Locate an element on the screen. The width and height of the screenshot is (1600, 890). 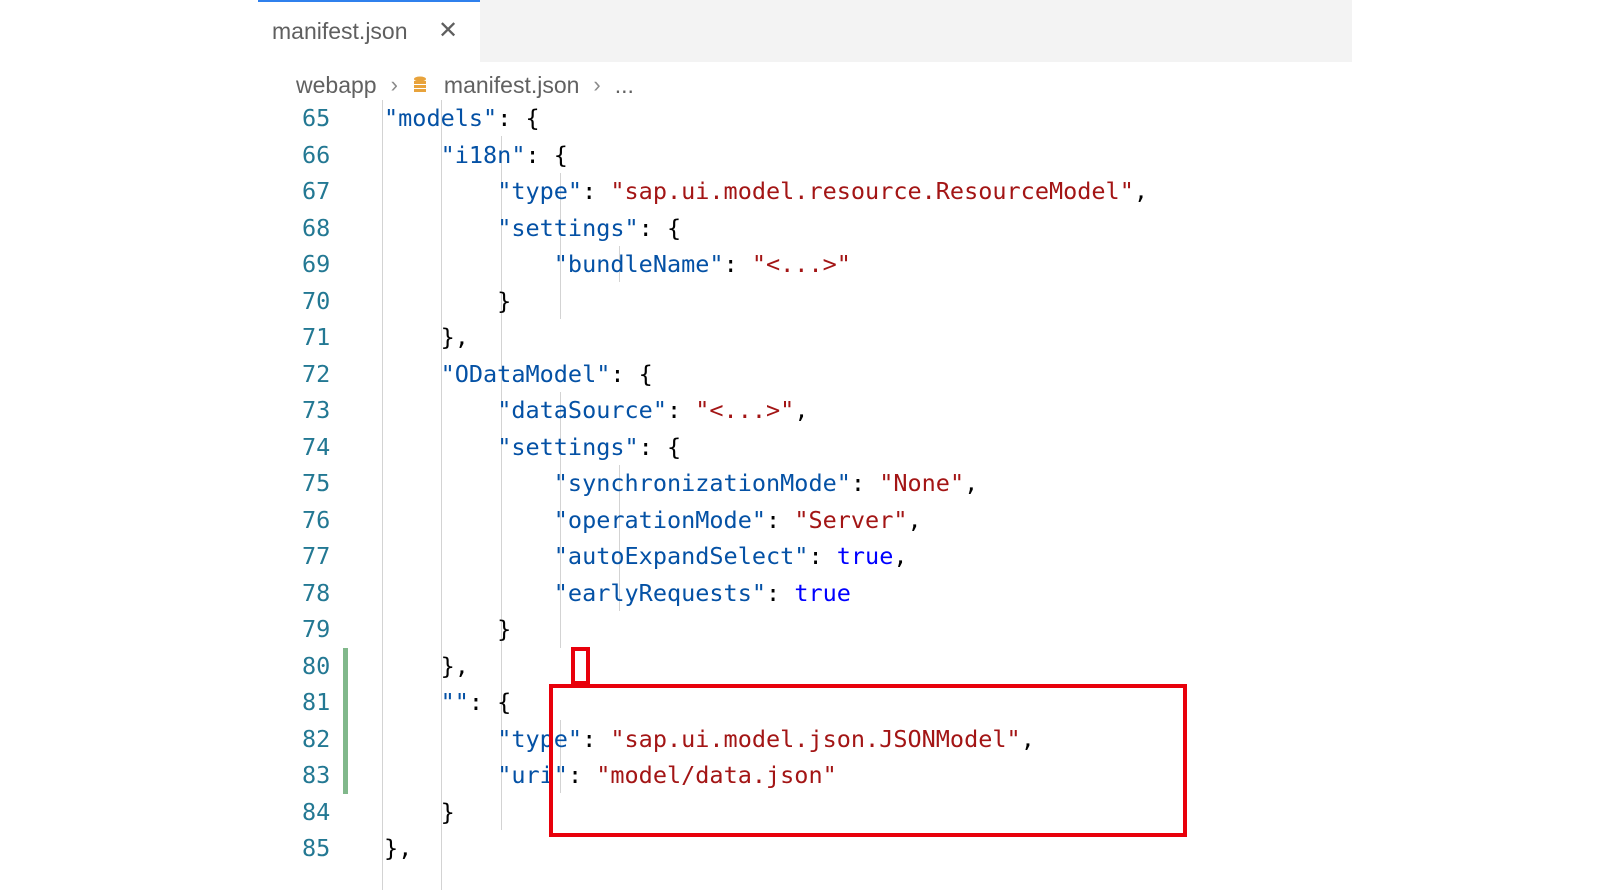
code-line: 65 "models": { is located at coordinates (805, 118).